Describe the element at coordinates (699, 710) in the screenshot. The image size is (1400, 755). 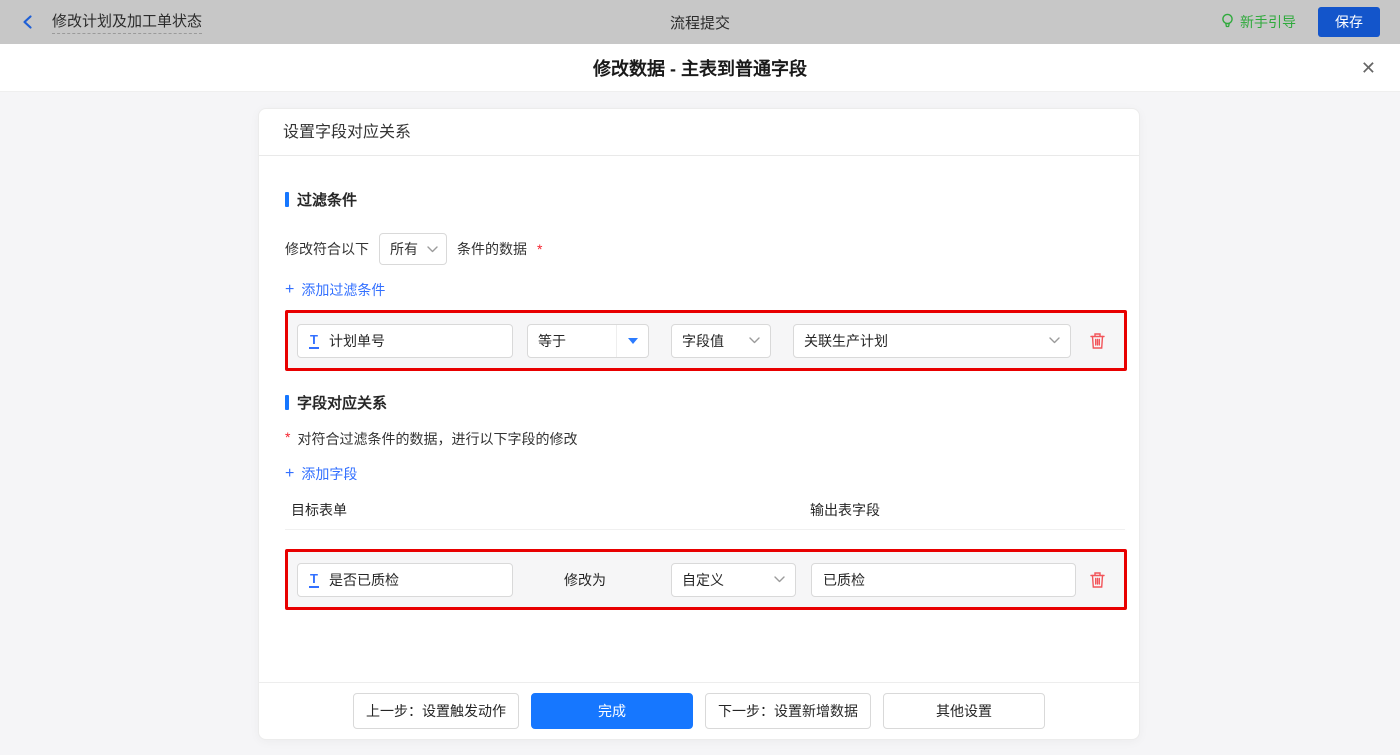
I see `panel-footer: 上一步：设置触发动作 完成 下一步：设置新增数据 其他设置` at that location.